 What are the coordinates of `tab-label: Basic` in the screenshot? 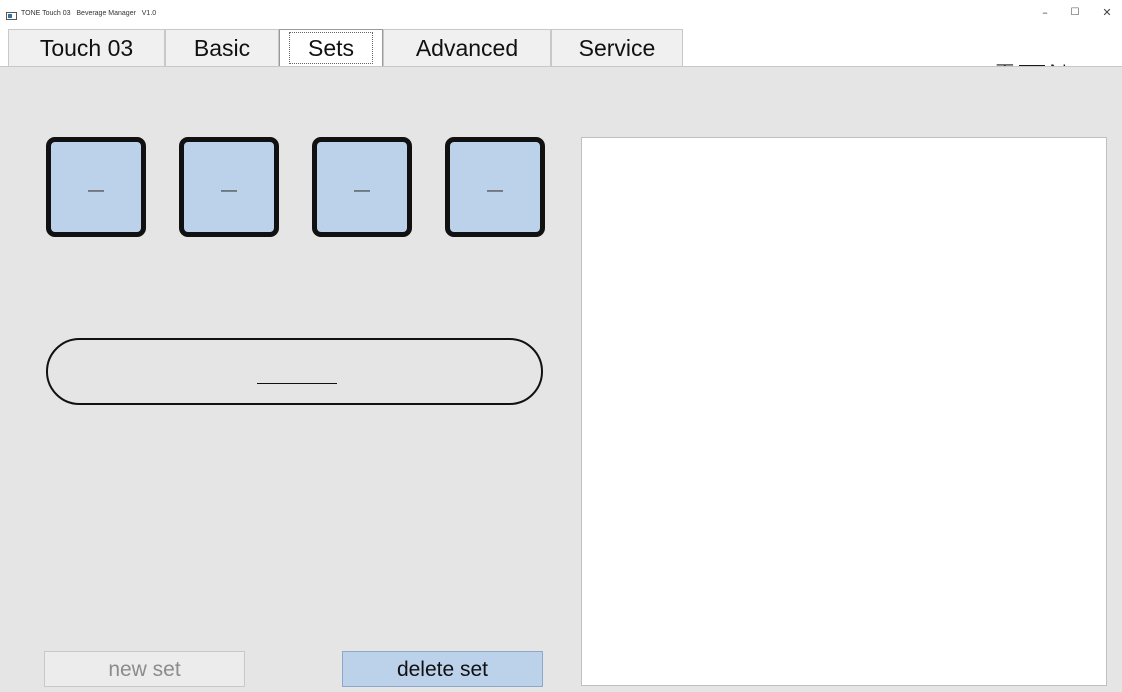 It's located at (222, 48).